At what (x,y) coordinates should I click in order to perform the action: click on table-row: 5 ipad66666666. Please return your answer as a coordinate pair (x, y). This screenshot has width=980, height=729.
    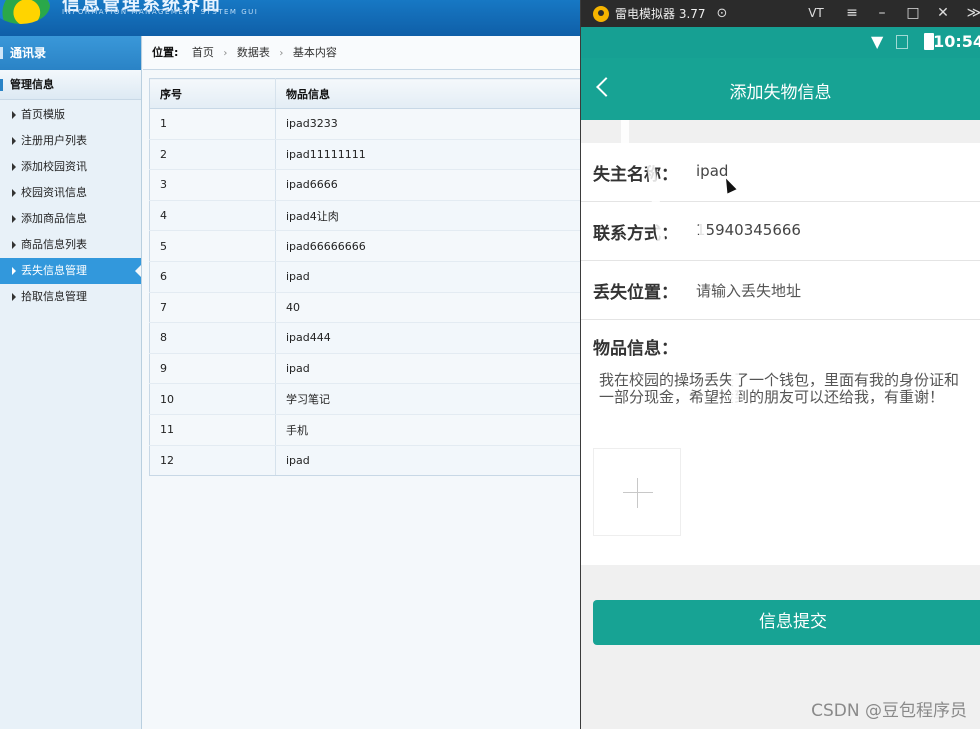
    Looking at the image, I should click on (364, 246).